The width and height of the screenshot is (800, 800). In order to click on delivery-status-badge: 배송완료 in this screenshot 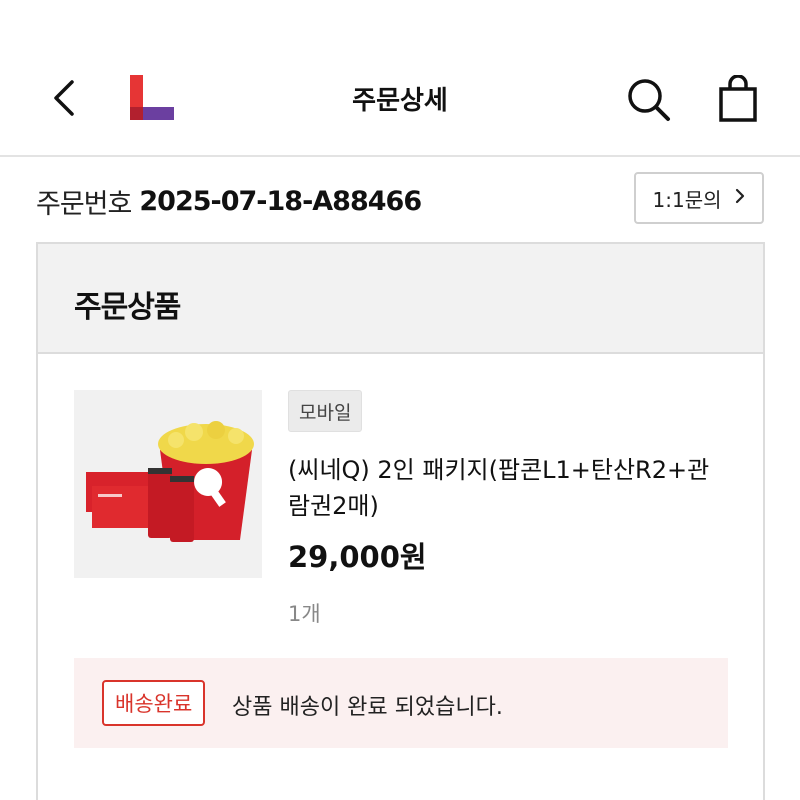, I will do `click(154, 703)`.